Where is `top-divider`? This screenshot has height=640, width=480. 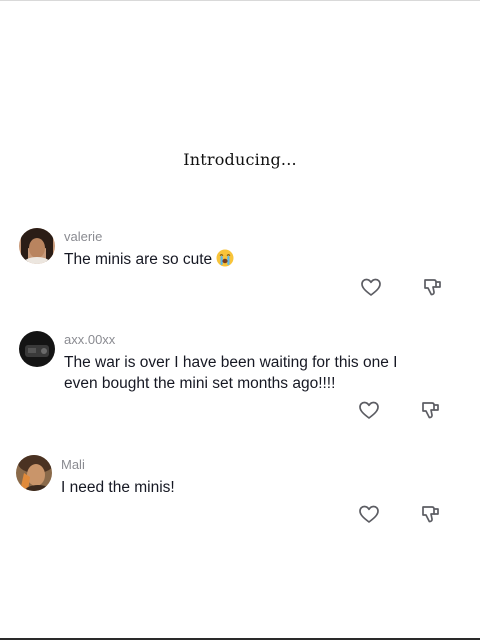
top-divider is located at coordinates (240, 0).